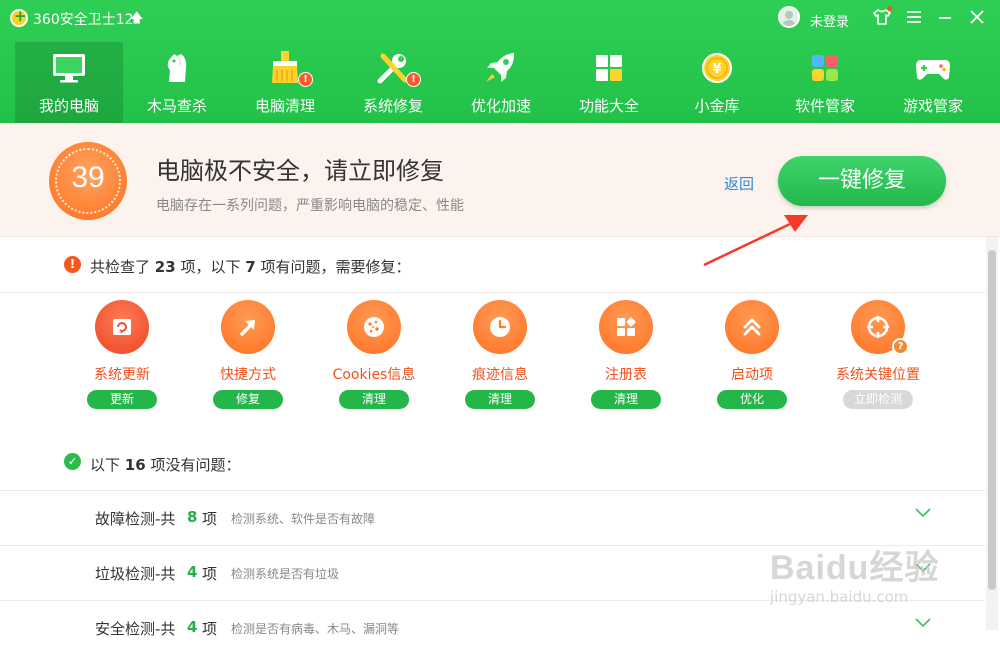  Describe the element at coordinates (72, 264) in the screenshot. I see `warning-icon: !` at that location.